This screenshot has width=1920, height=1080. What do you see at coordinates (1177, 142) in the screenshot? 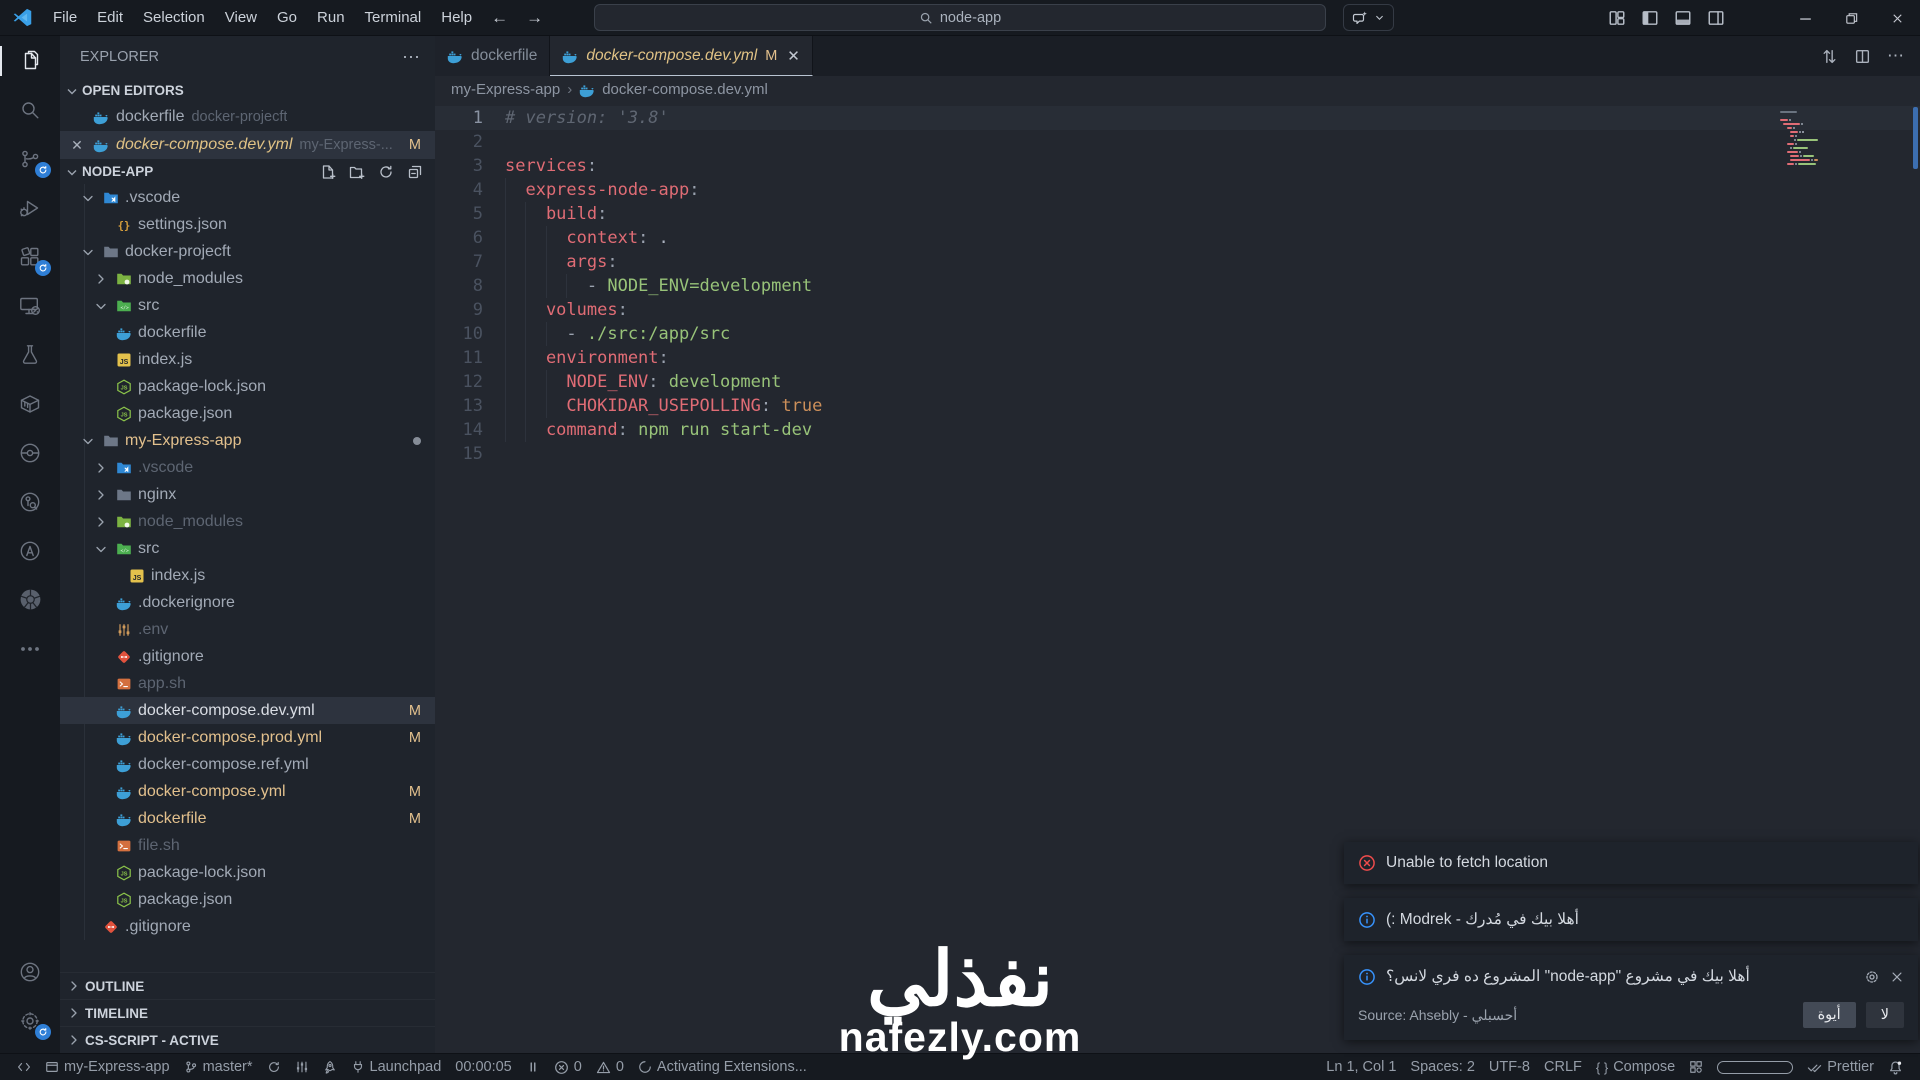
I see `code-line-2: 2` at bounding box center [1177, 142].